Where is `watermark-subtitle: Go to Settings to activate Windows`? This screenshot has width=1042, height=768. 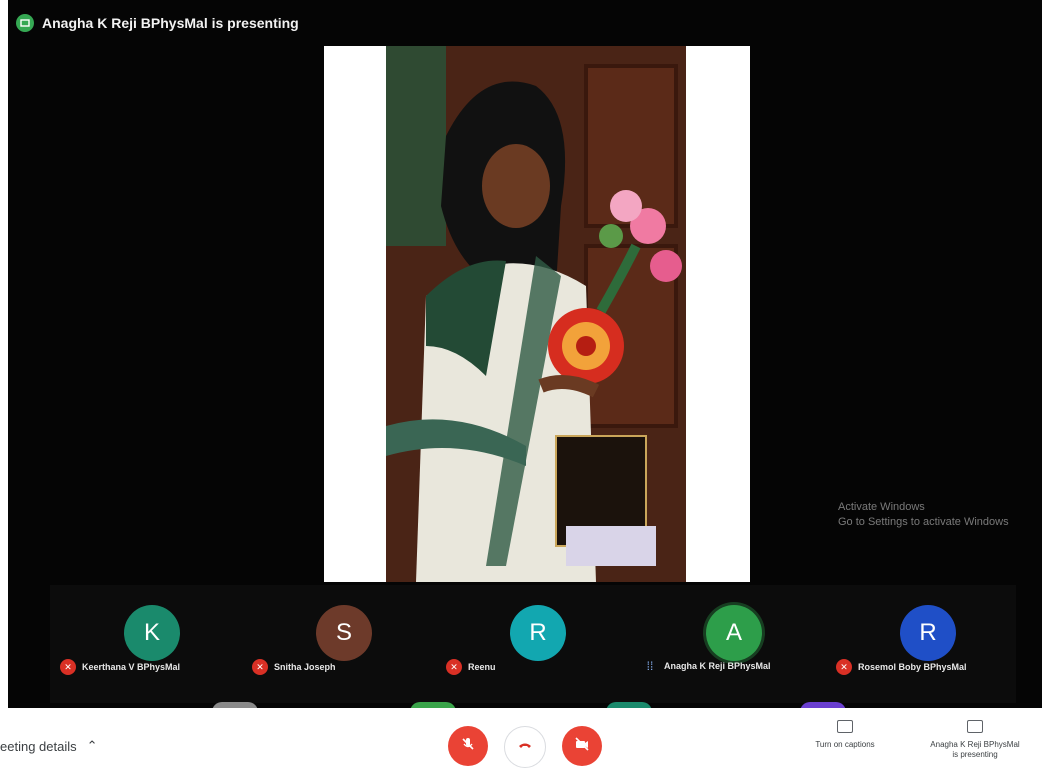
watermark-subtitle: Go to Settings to activate Windows is located at coordinates (923, 522).